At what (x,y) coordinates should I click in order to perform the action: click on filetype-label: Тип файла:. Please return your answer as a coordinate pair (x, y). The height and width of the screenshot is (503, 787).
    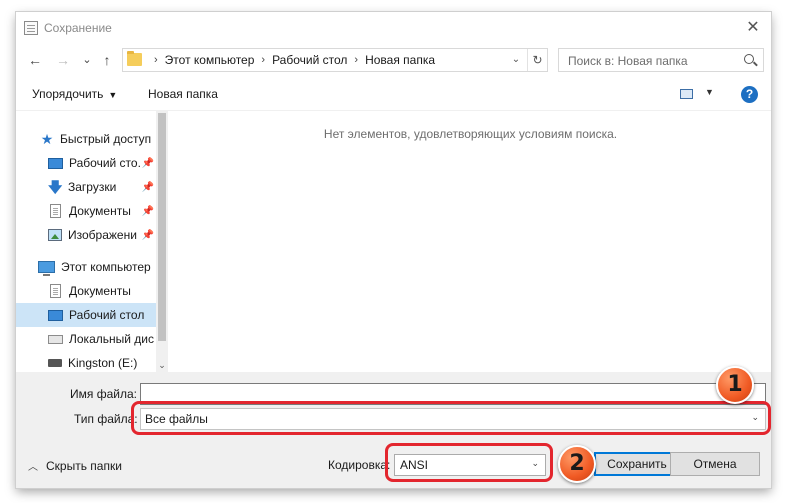
    Looking at the image, I should click on (106, 419).